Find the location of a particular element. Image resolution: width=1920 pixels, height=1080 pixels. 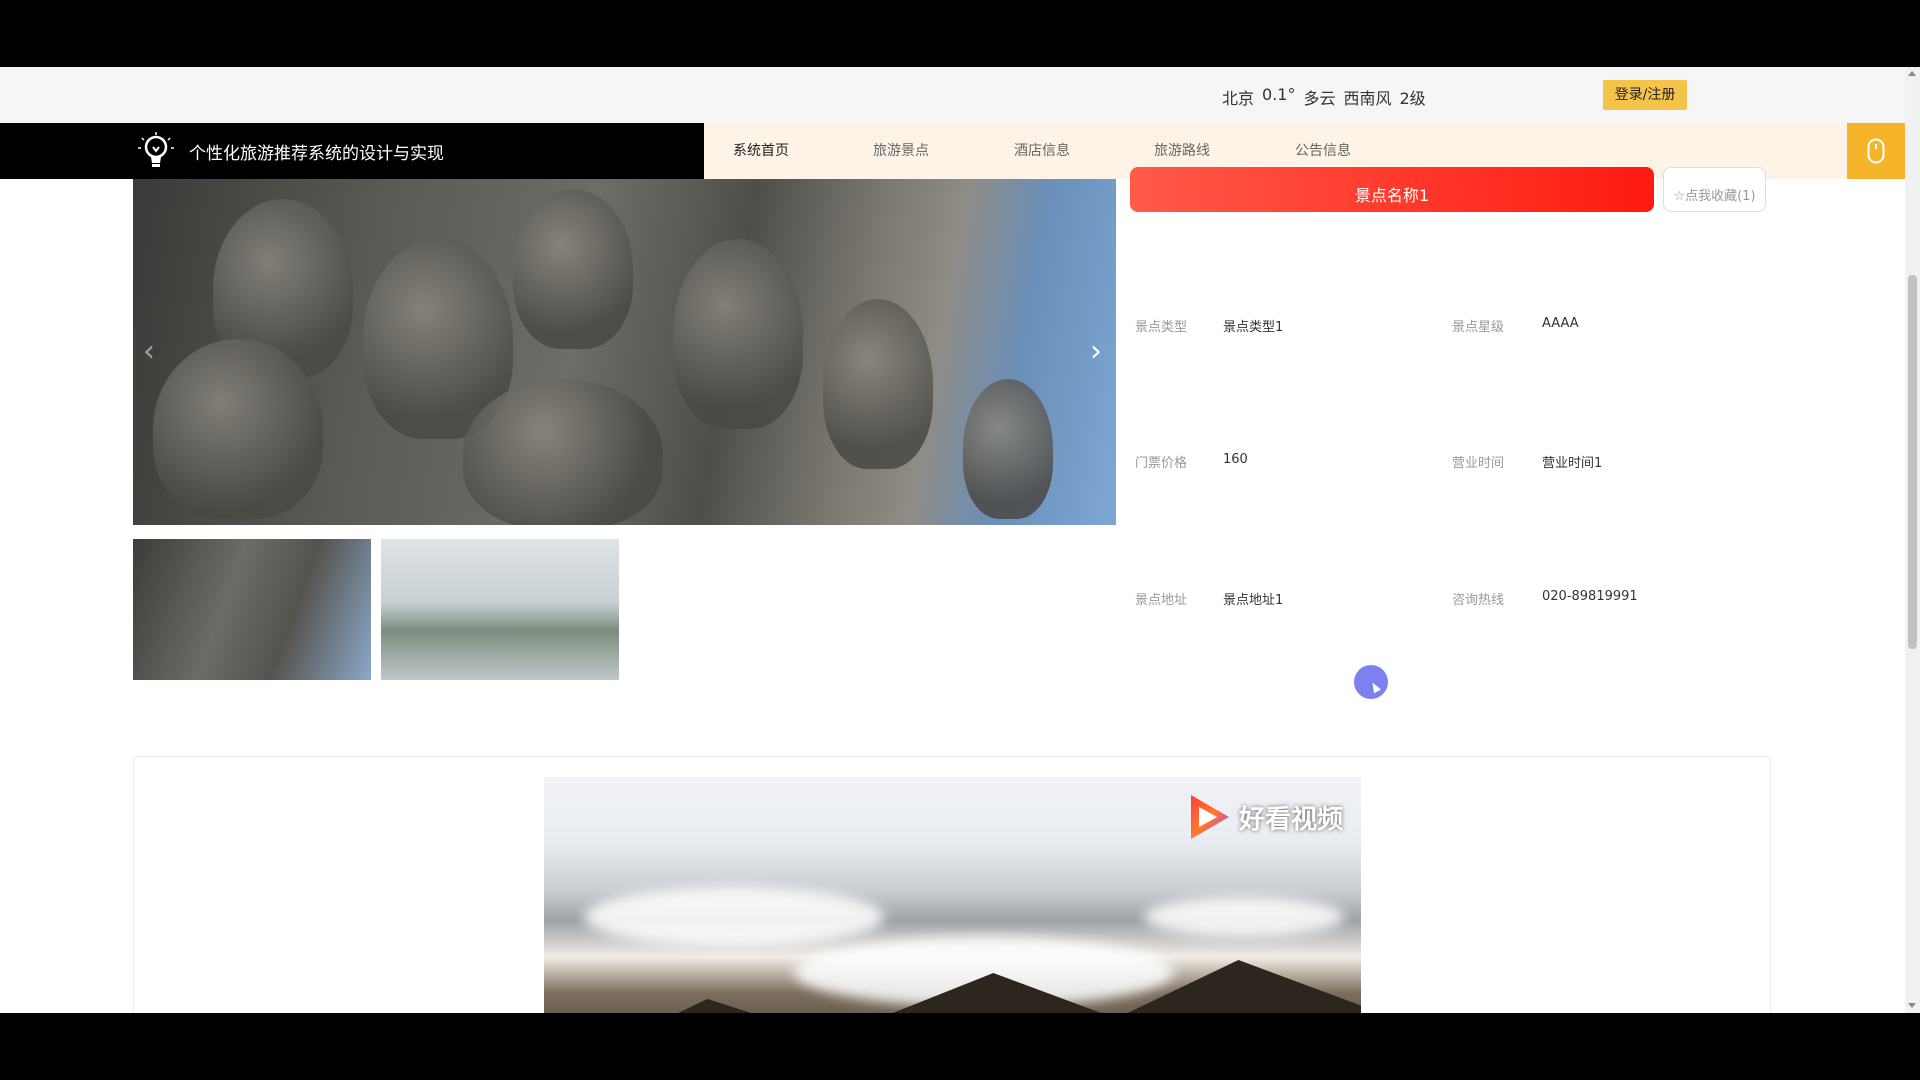

carousel-next-icon: › is located at coordinates (1096, 351).